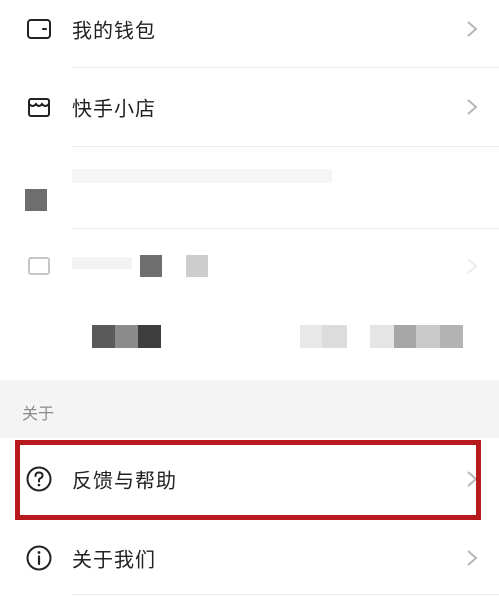 The height and width of the screenshot is (596, 499). What do you see at coordinates (249, 107) in the screenshot?
I see `menu-item-store: 快手小店` at bounding box center [249, 107].